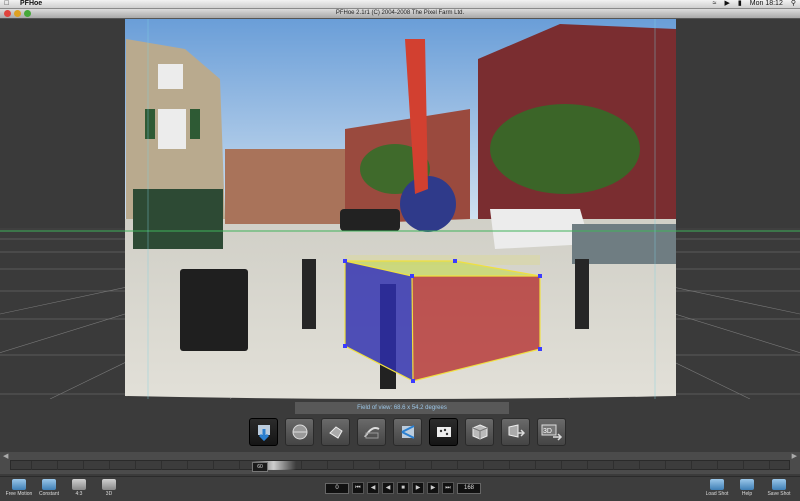 The width and height of the screenshot is (800, 501). Describe the element at coordinates (109, 484) in the screenshot. I see `view-3d-icon` at that location.